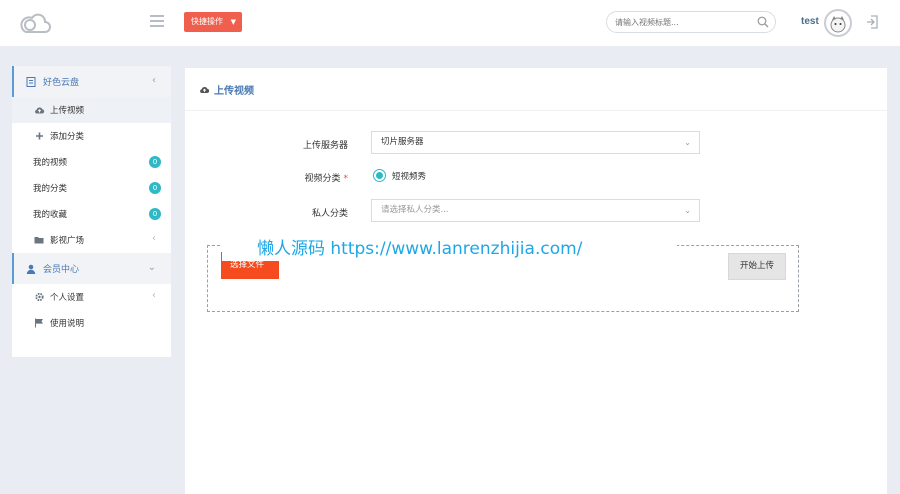 This screenshot has width=900, height=494. I want to click on quick-action-label: 快捷操作, so click(207, 21).